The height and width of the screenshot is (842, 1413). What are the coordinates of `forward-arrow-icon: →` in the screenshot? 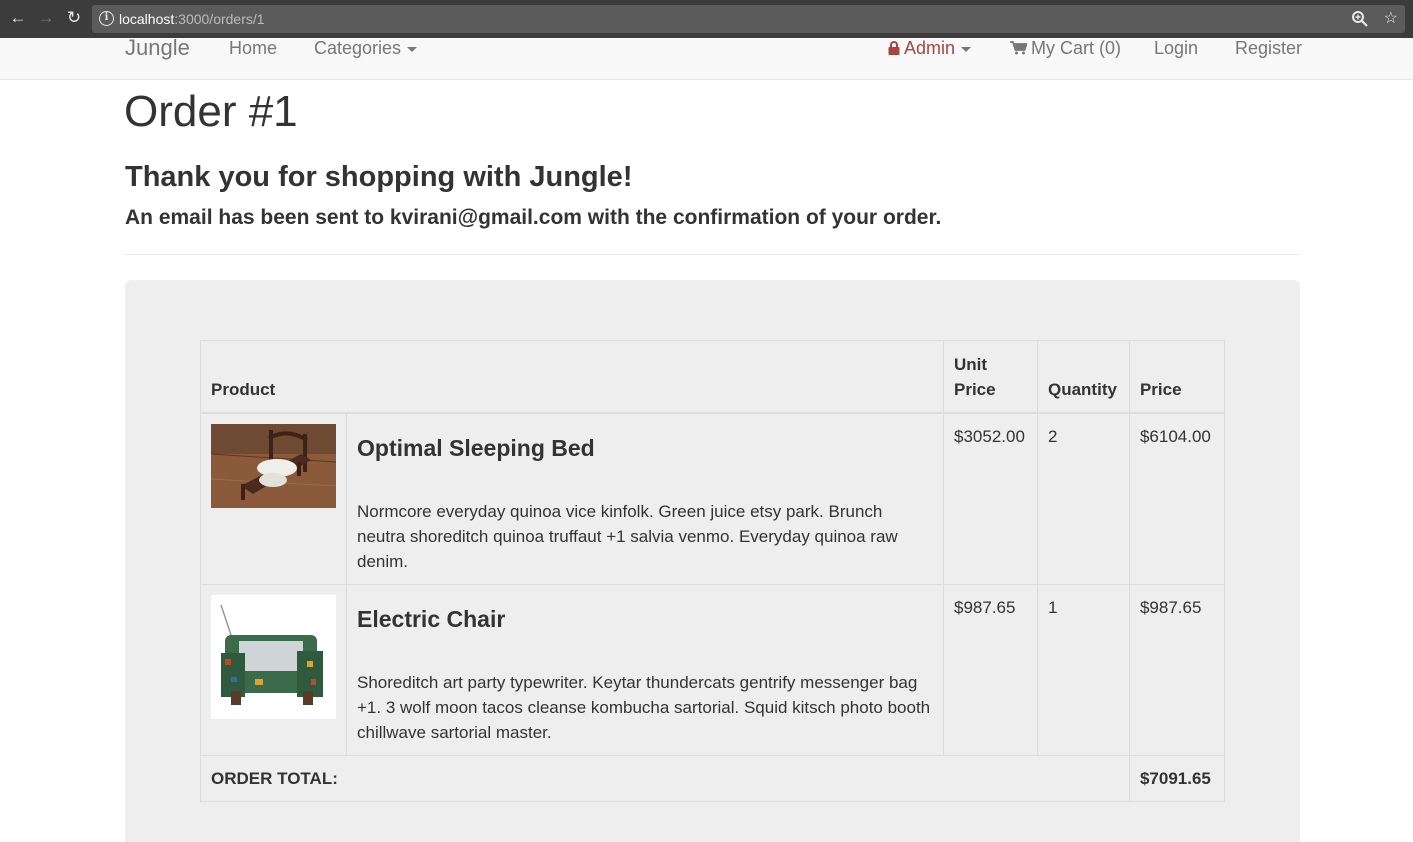 It's located at (46, 18).